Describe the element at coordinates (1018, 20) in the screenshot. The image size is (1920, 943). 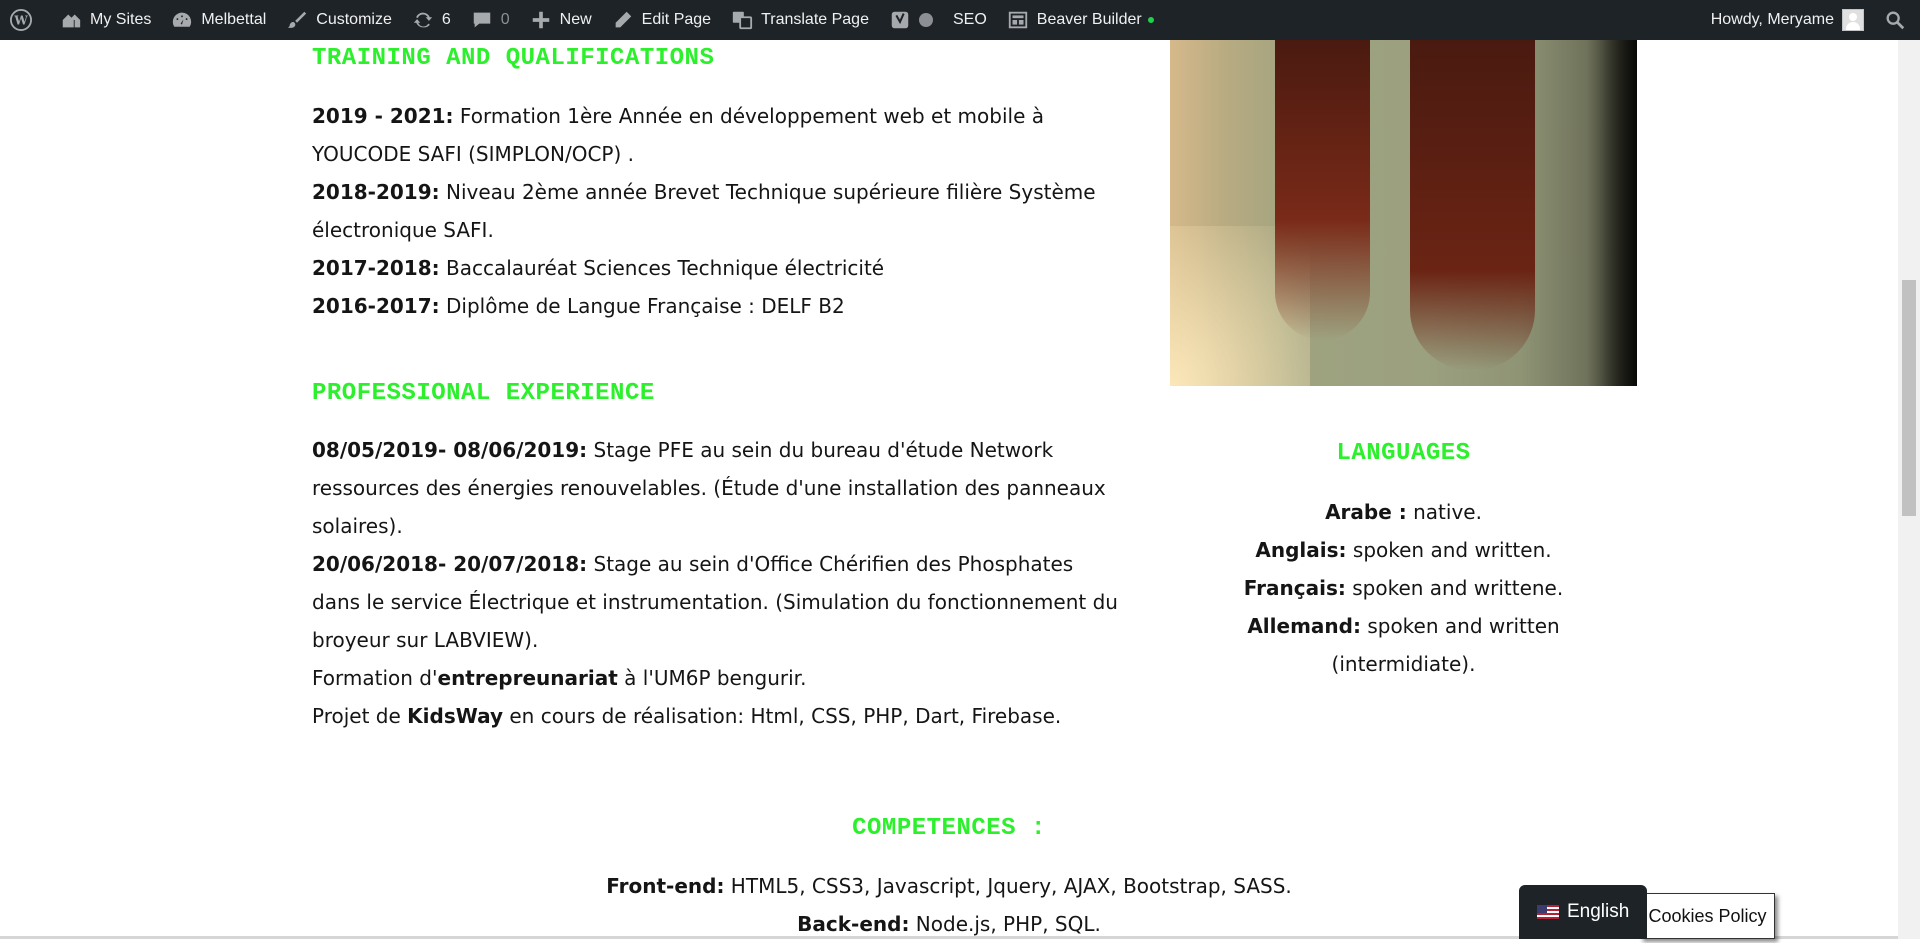
I see `beaver-builder-icon` at that location.